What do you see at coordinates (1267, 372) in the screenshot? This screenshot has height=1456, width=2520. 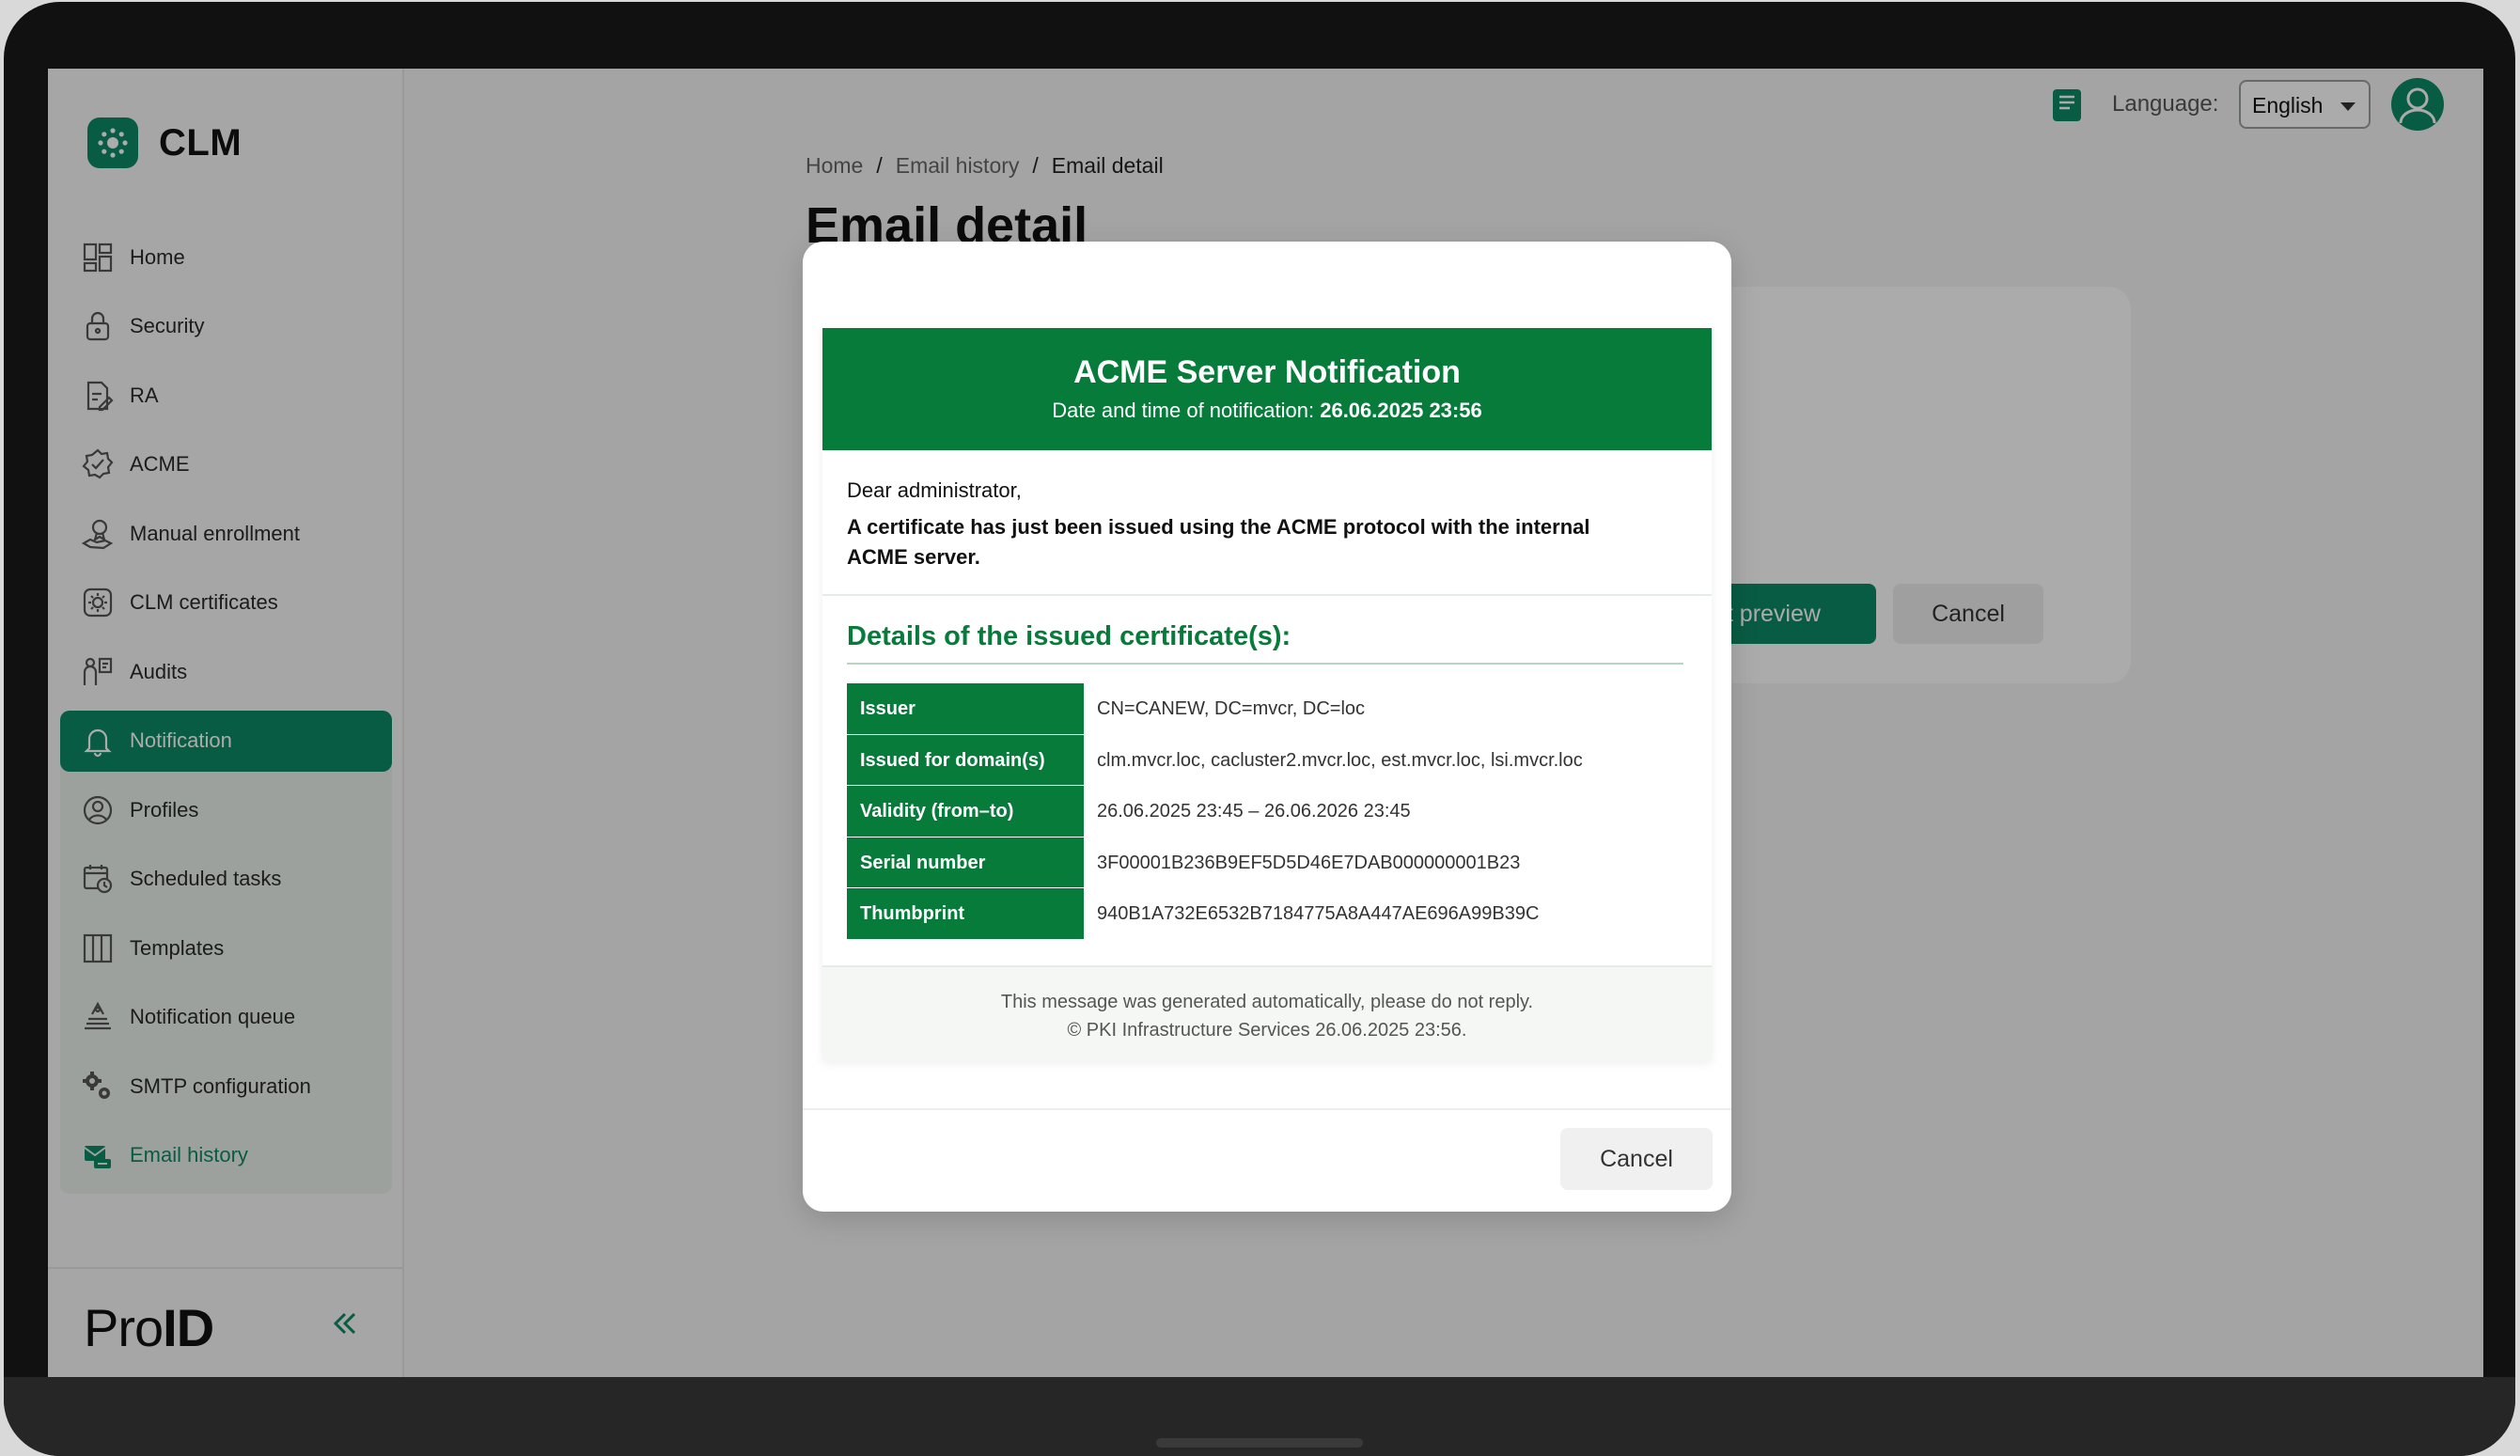 I see `email-title: ACME Server Notification` at bounding box center [1267, 372].